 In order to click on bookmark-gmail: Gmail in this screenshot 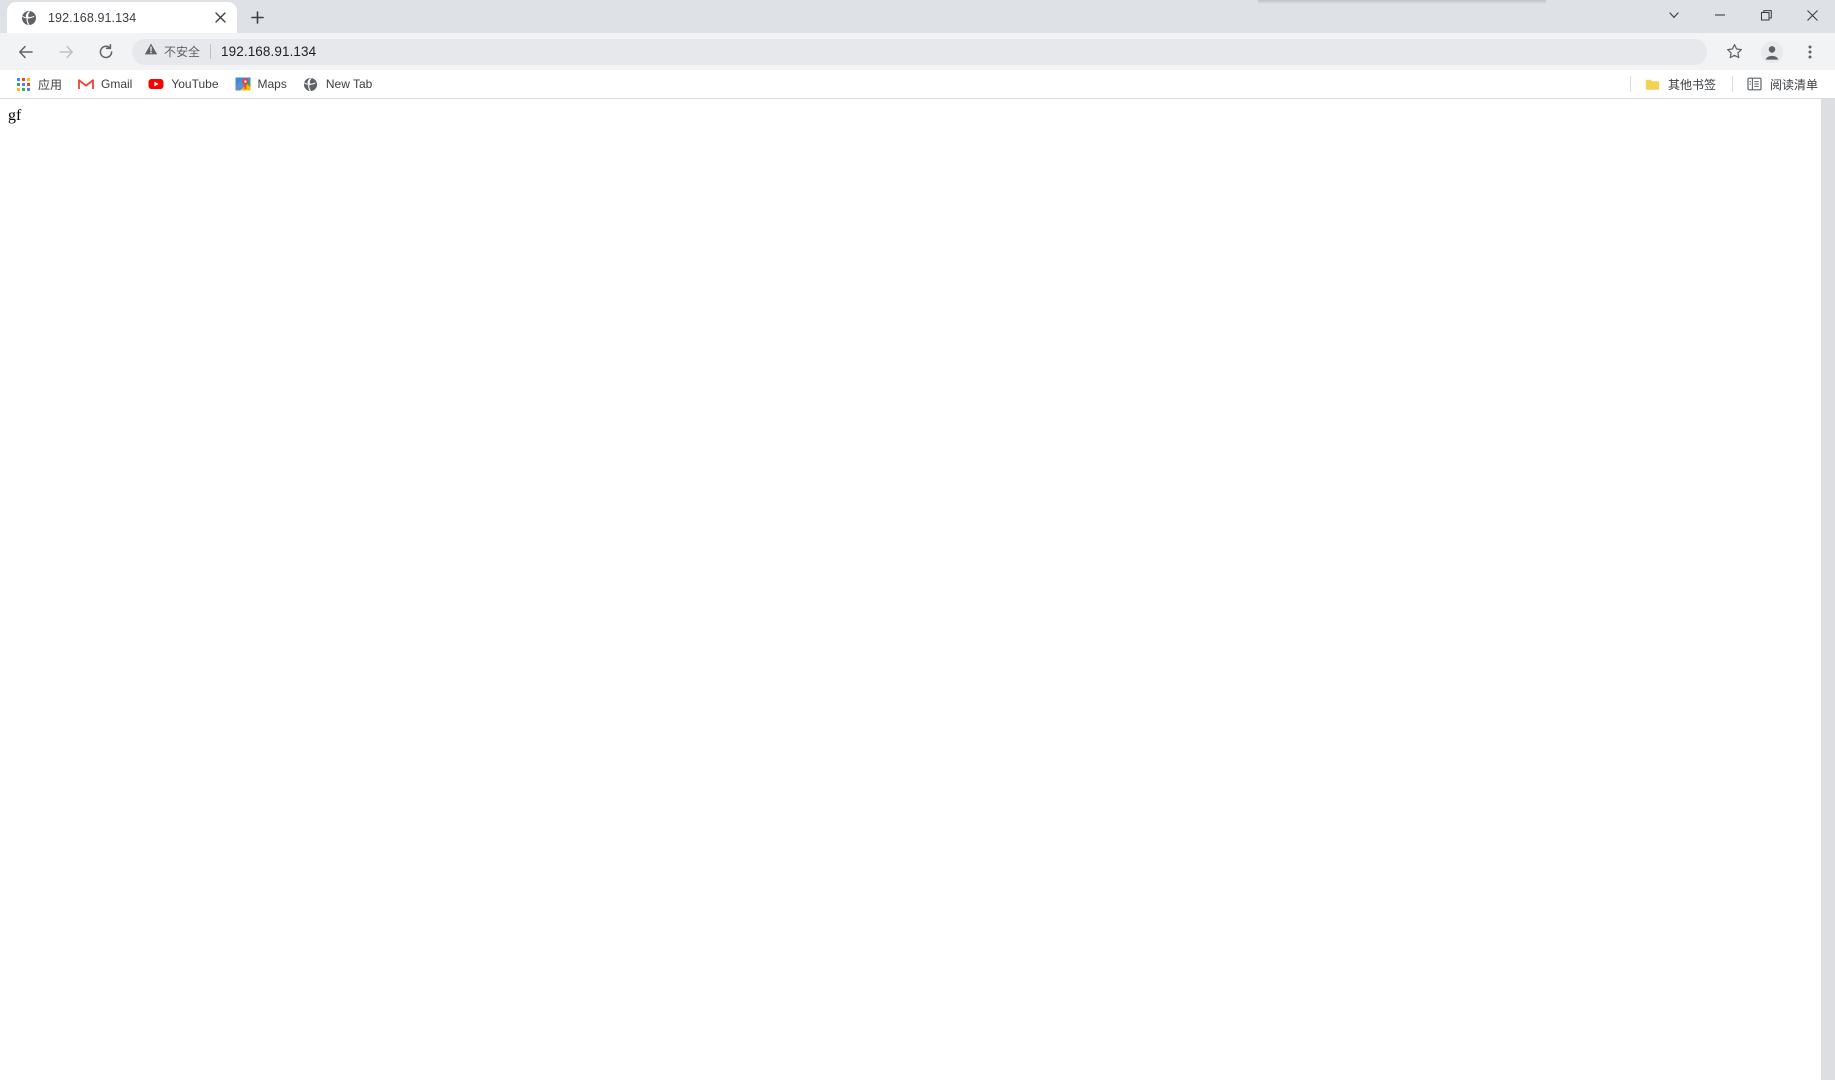, I will do `click(105, 84)`.